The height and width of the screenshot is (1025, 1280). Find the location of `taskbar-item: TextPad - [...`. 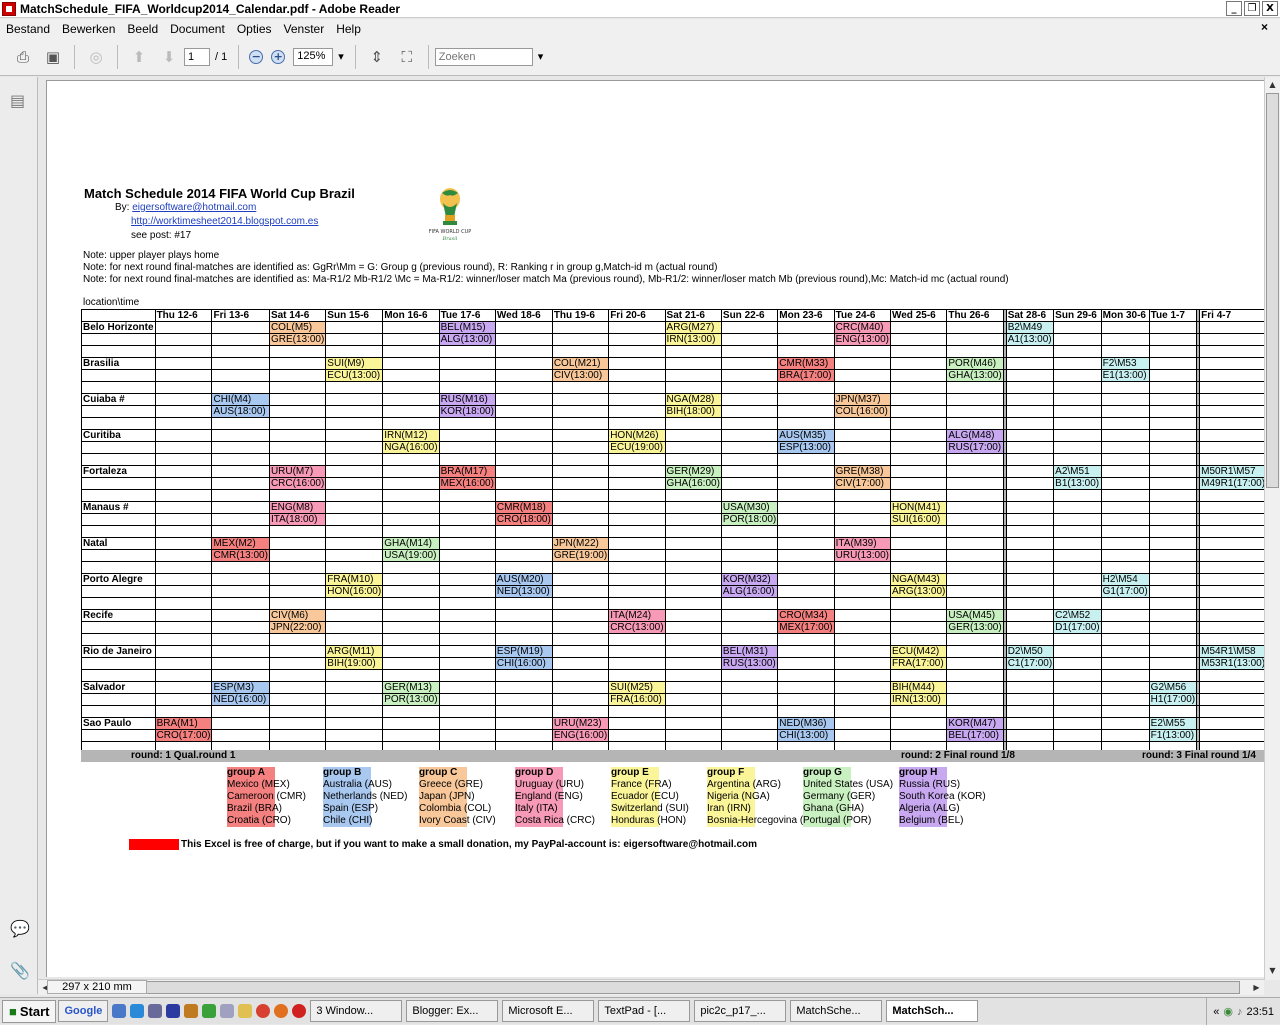

taskbar-item: TextPad - [... is located at coordinates (644, 1011).